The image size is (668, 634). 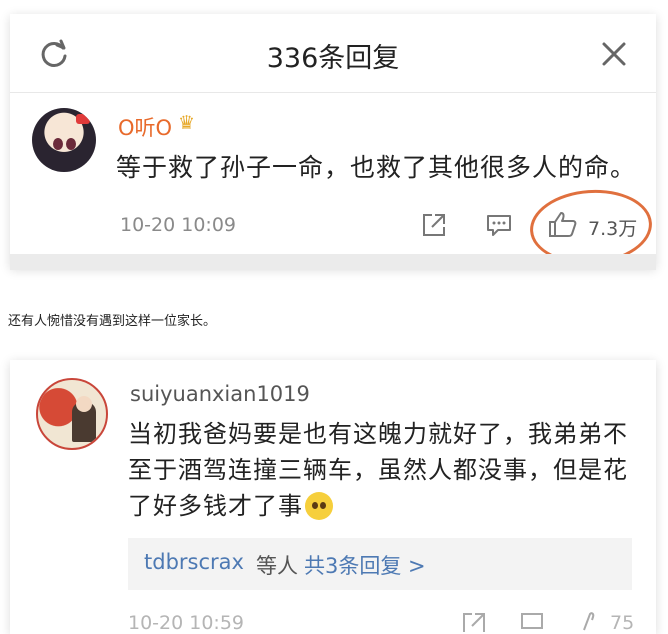 I want to click on tearful-emoji-icon, so click(x=319, y=506).